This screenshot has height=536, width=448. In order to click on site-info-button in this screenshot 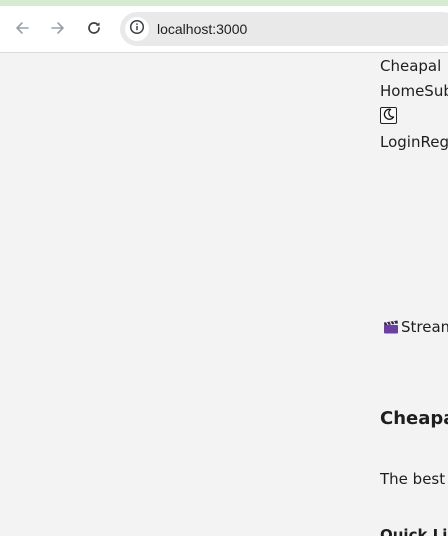, I will do `click(137, 29)`.